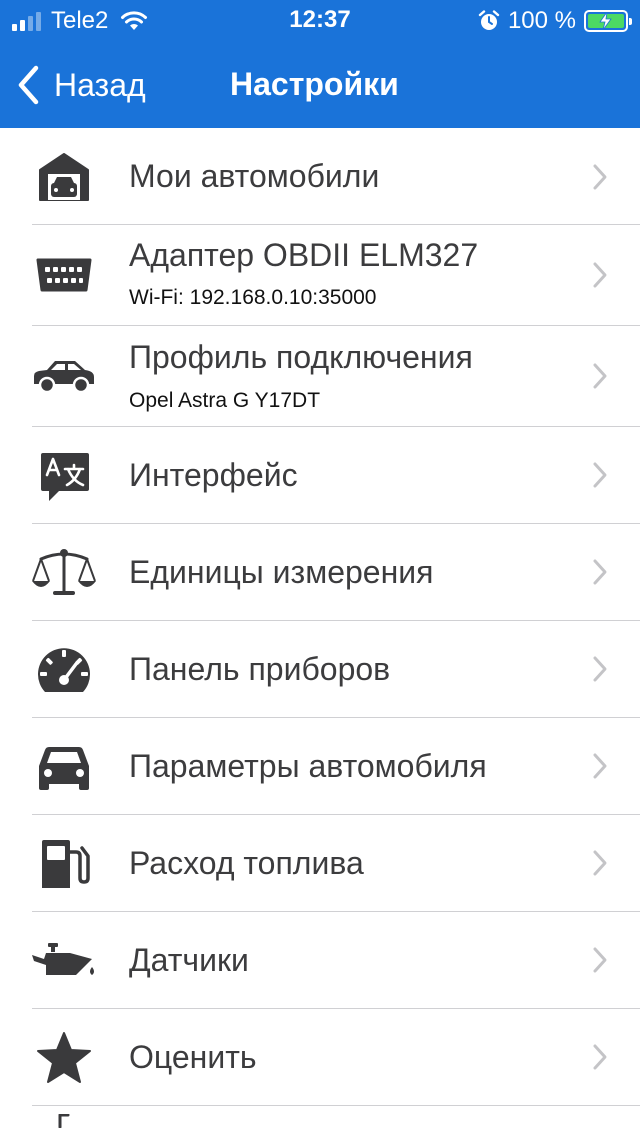 The image size is (640, 1146). I want to click on settings-item-rate: Оценить, so click(320, 1057).